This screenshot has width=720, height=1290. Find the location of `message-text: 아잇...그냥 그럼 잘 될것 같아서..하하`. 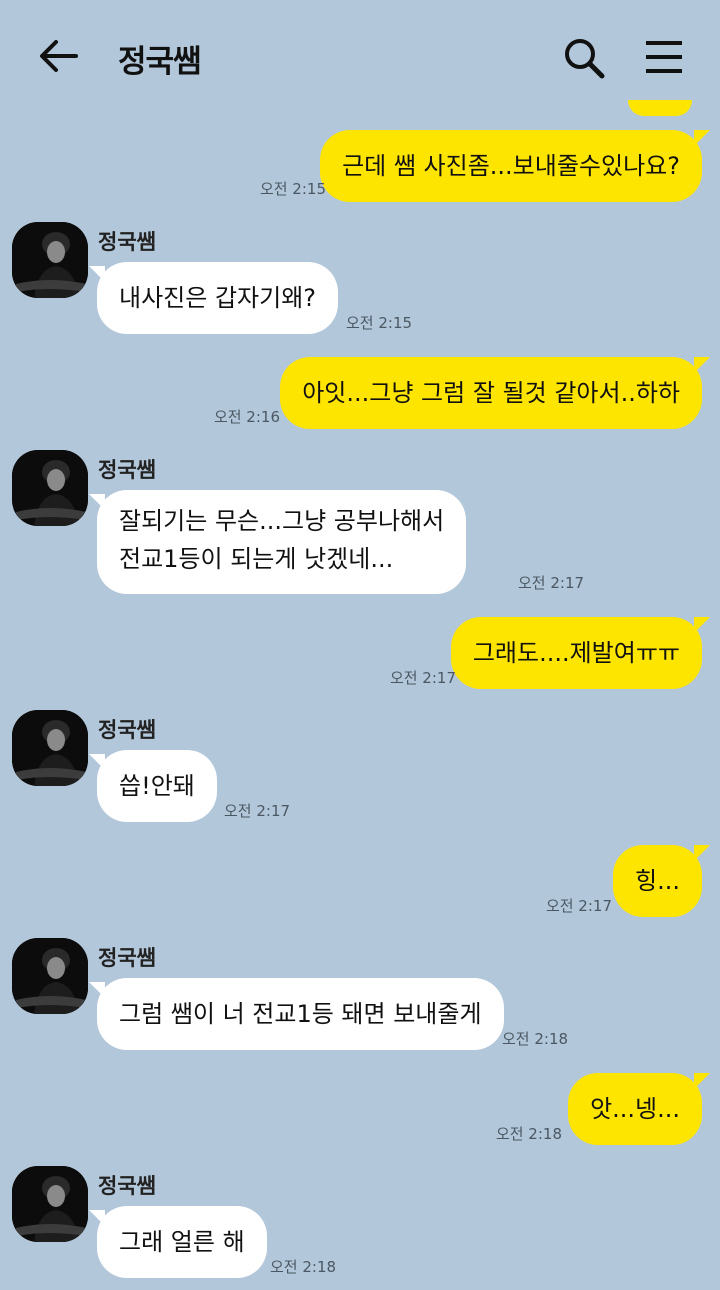

message-text: 아잇...그냥 그럼 잘 될것 같아서..하하 is located at coordinates (491, 393).